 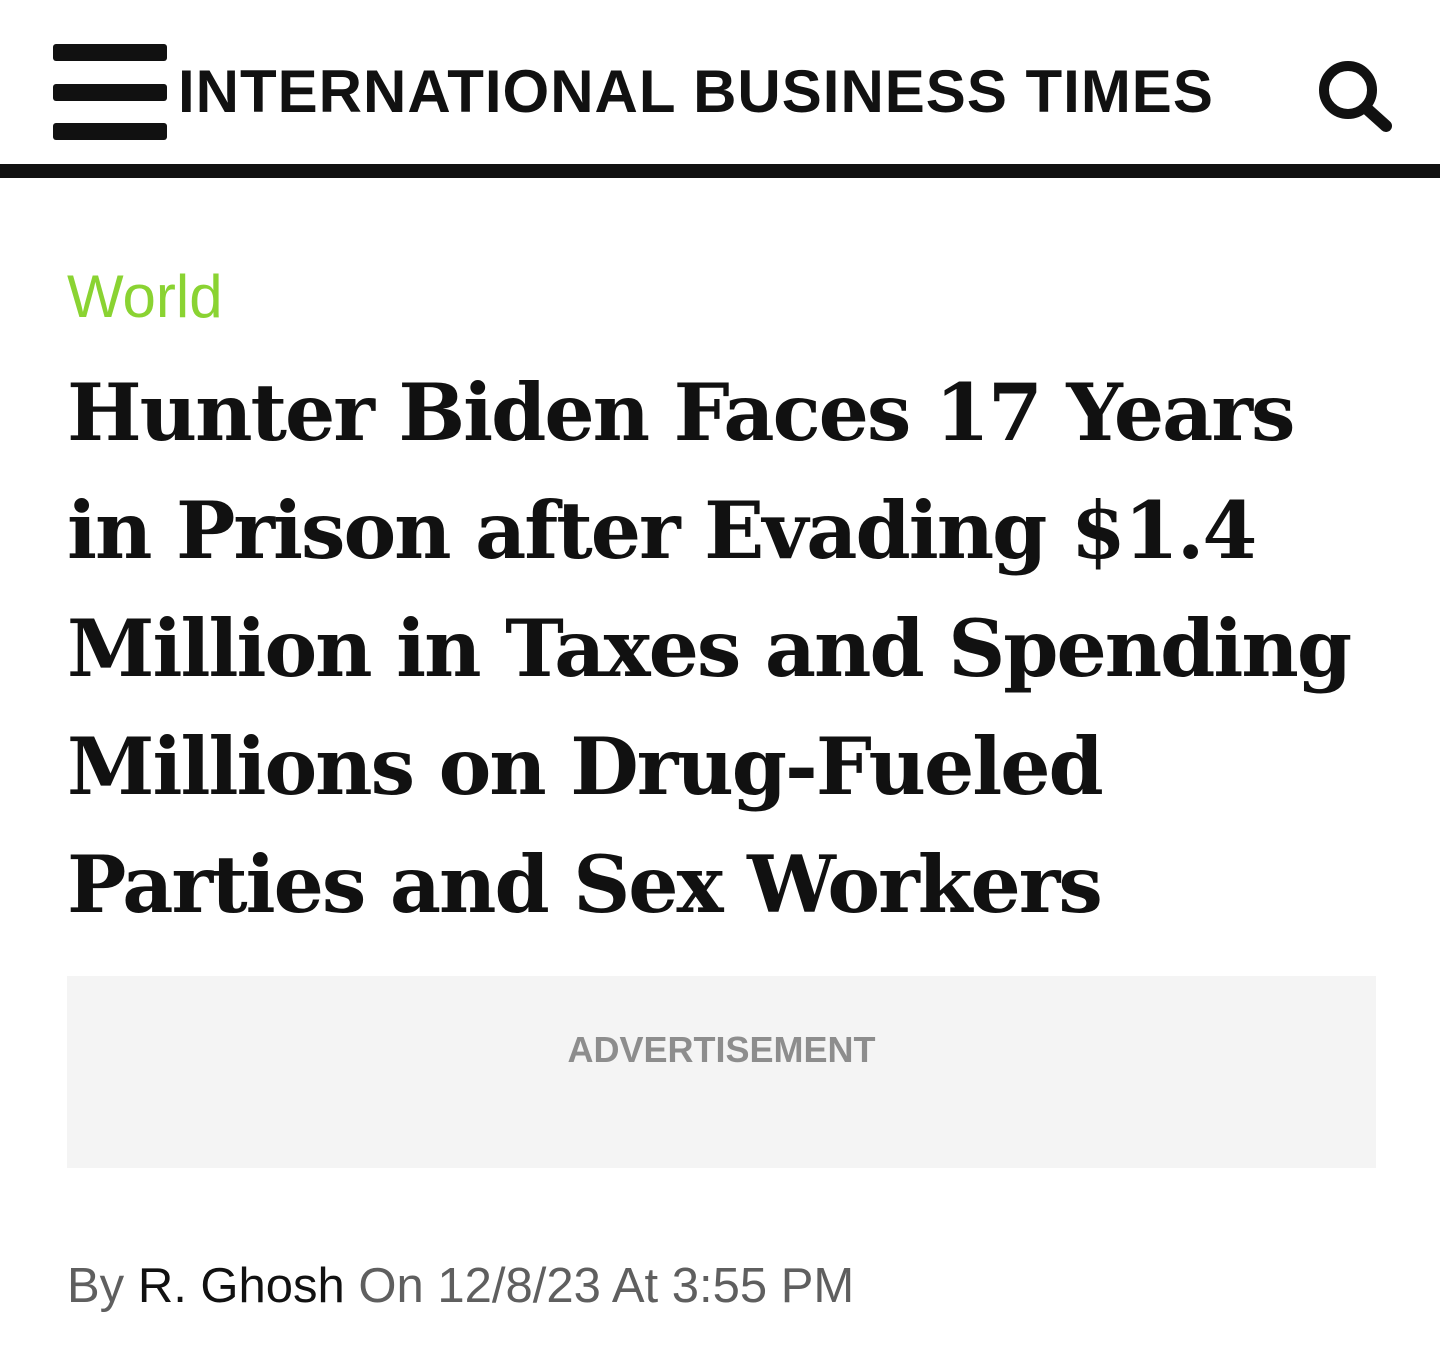 What do you see at coordinates (96, 1286) in the screenshot?
I see `byline-prefix: By` at bounding box center [96, 1286].